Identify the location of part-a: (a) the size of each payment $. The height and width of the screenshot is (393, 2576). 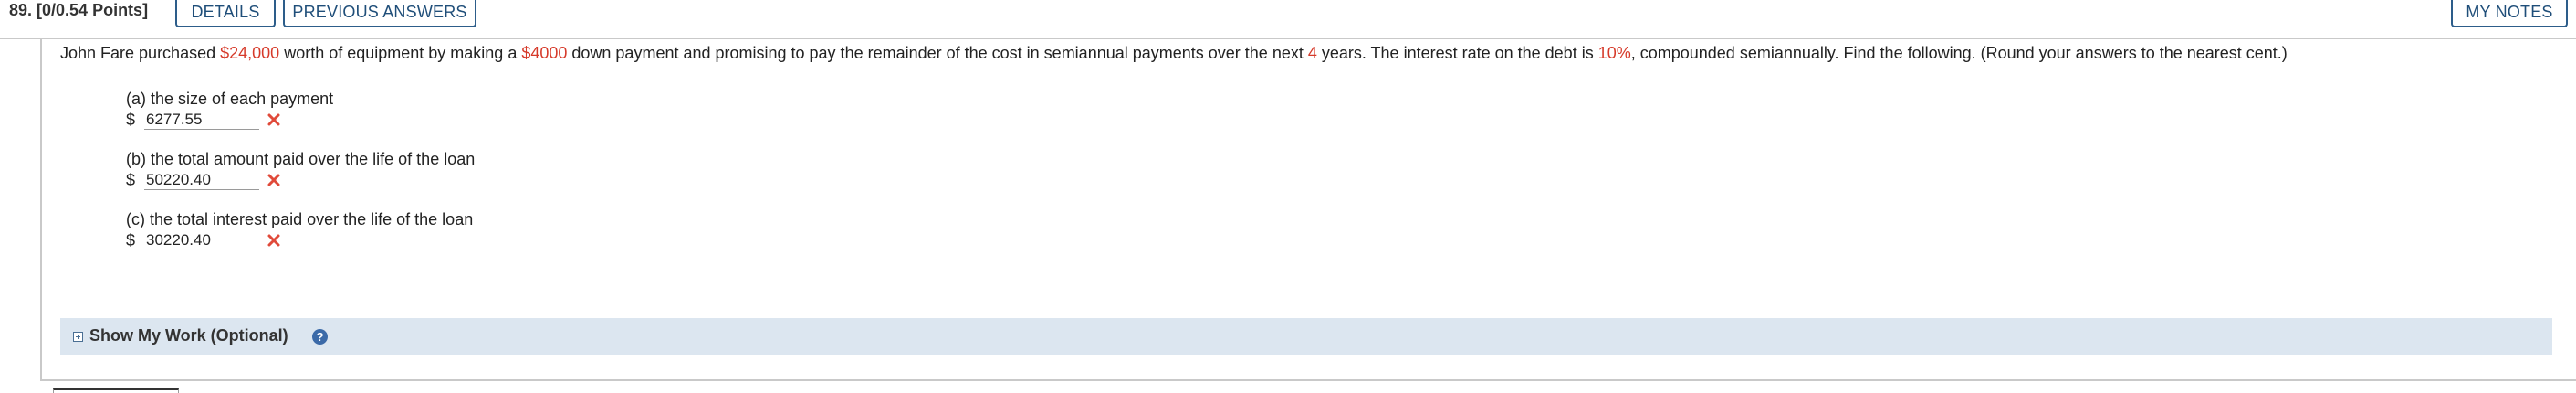
(229, 110).